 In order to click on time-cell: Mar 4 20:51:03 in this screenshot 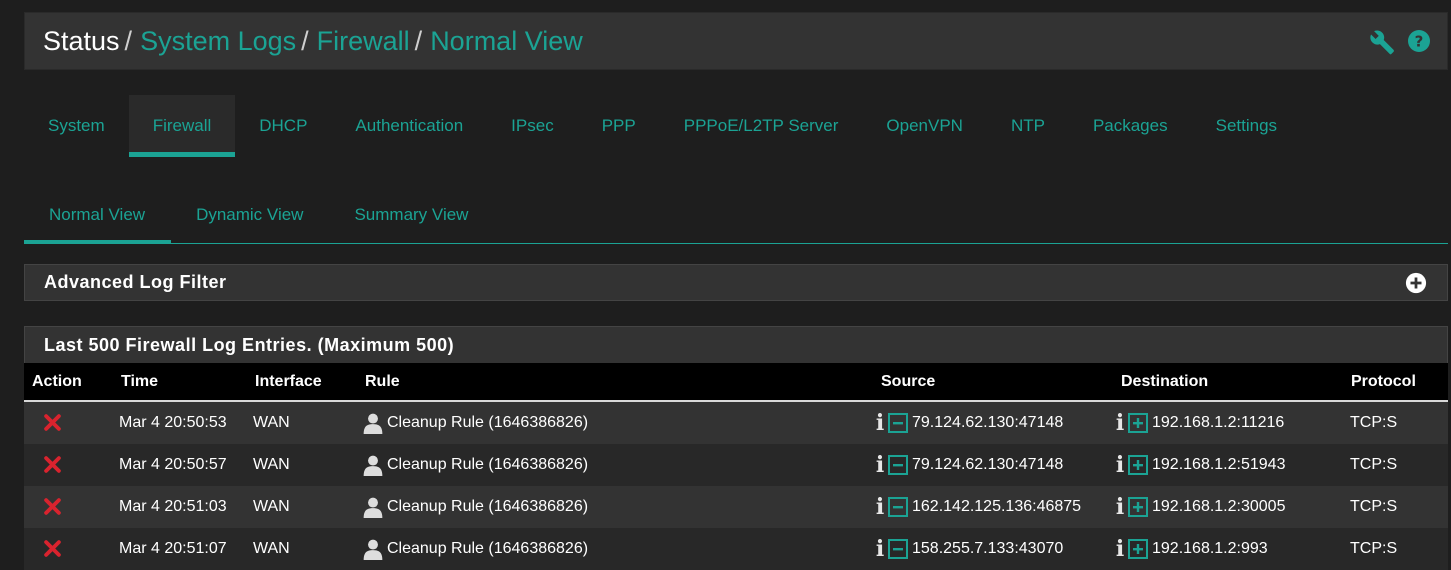, I will do `click(180, 507)`.